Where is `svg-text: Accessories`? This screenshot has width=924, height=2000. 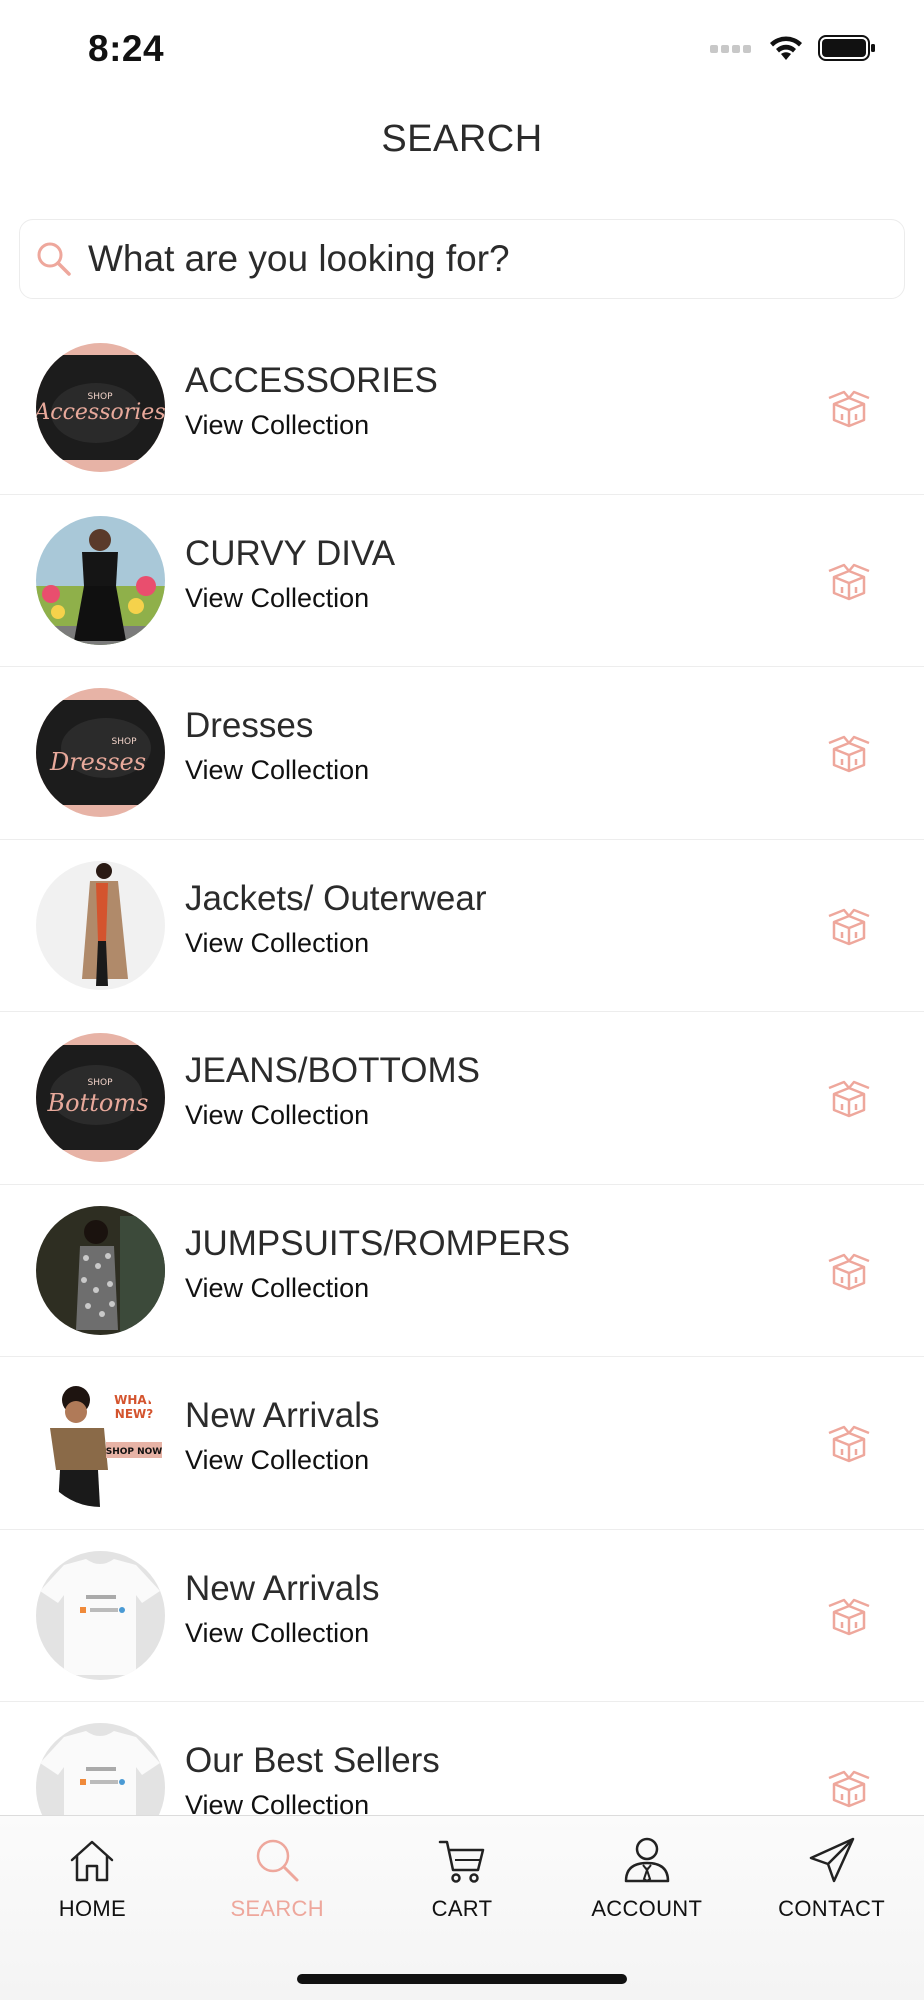
svg-text: Accessories is located at coordinates (100, 412).